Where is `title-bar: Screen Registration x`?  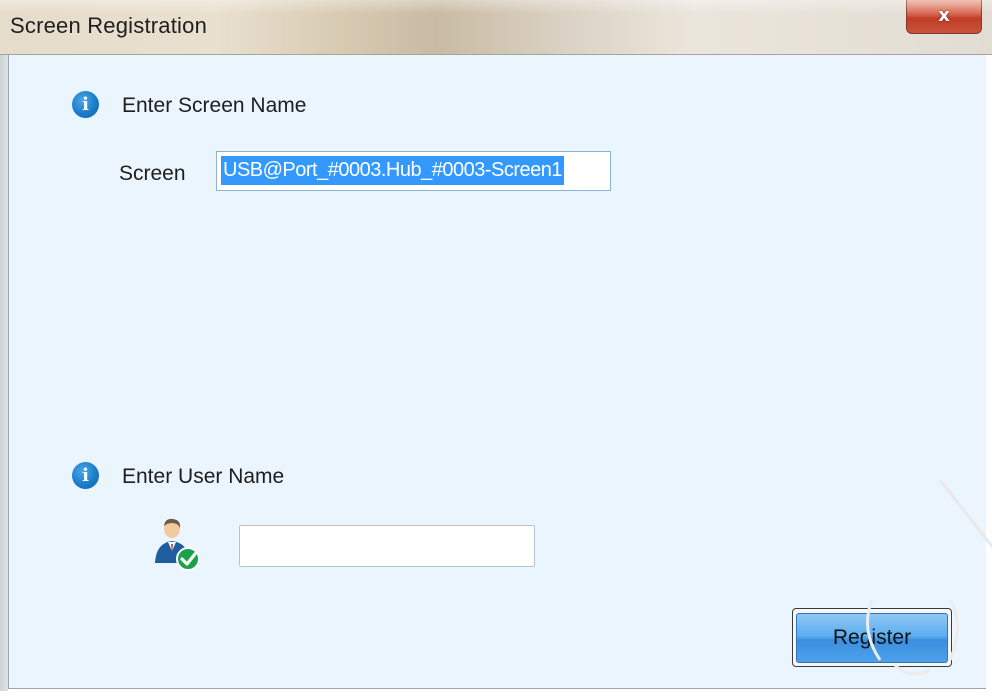 title-bar: Screen Registration x is located at coordinates (496, 27).